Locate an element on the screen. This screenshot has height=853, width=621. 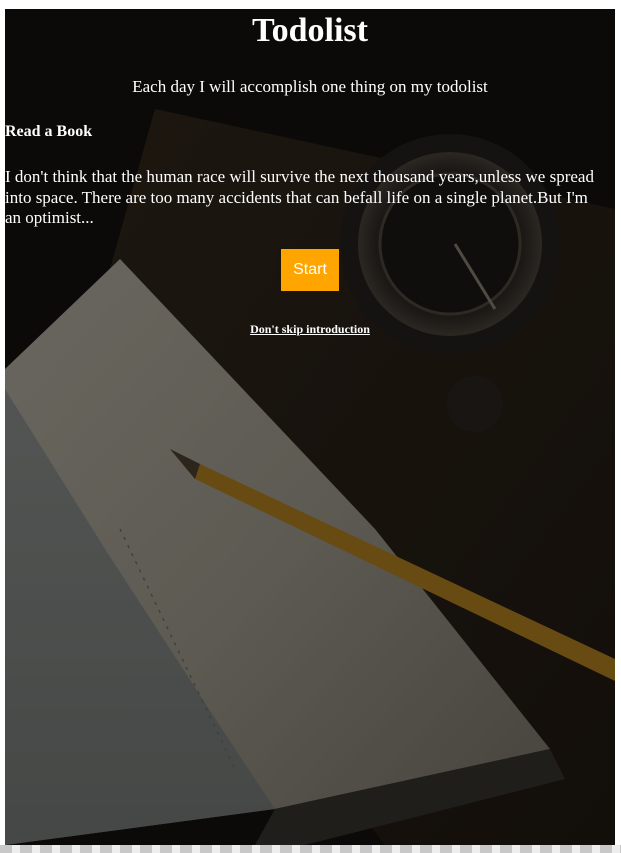
start-button-container: Start is located at coordinates (310, 269).